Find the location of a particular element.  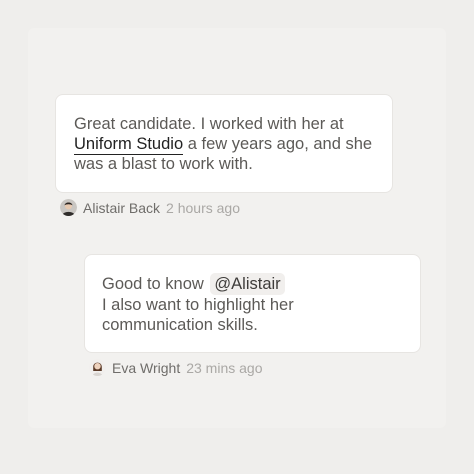

comment-line: Good to know @Alistair is located at coordinates (252, 284).